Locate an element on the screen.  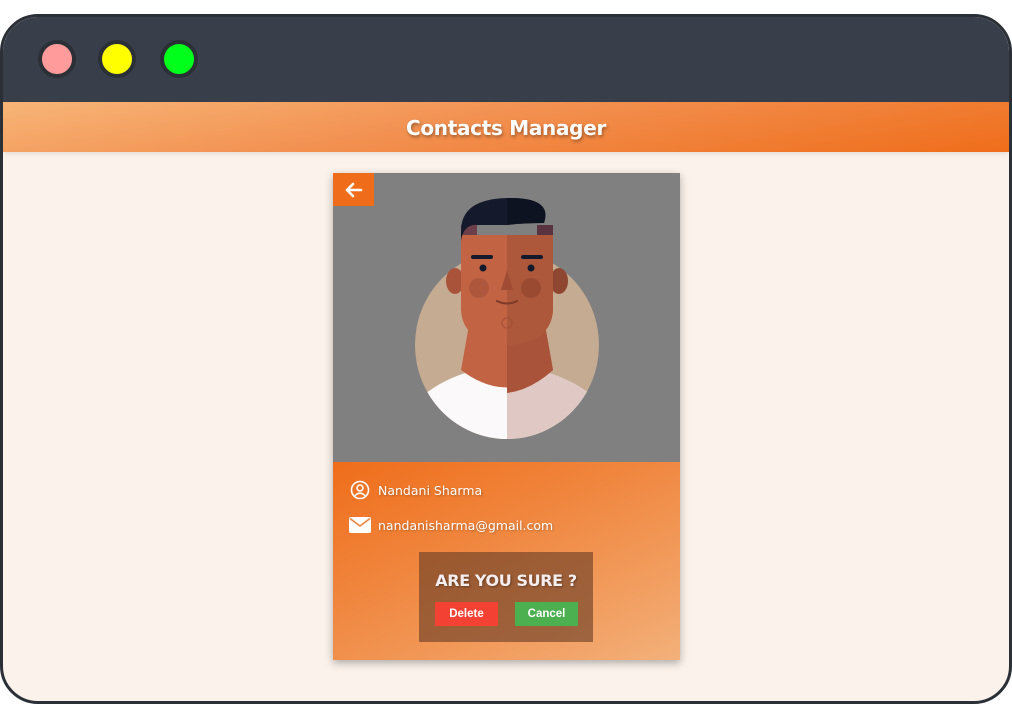
contact-photo-area is located at coordinates (506, 317).